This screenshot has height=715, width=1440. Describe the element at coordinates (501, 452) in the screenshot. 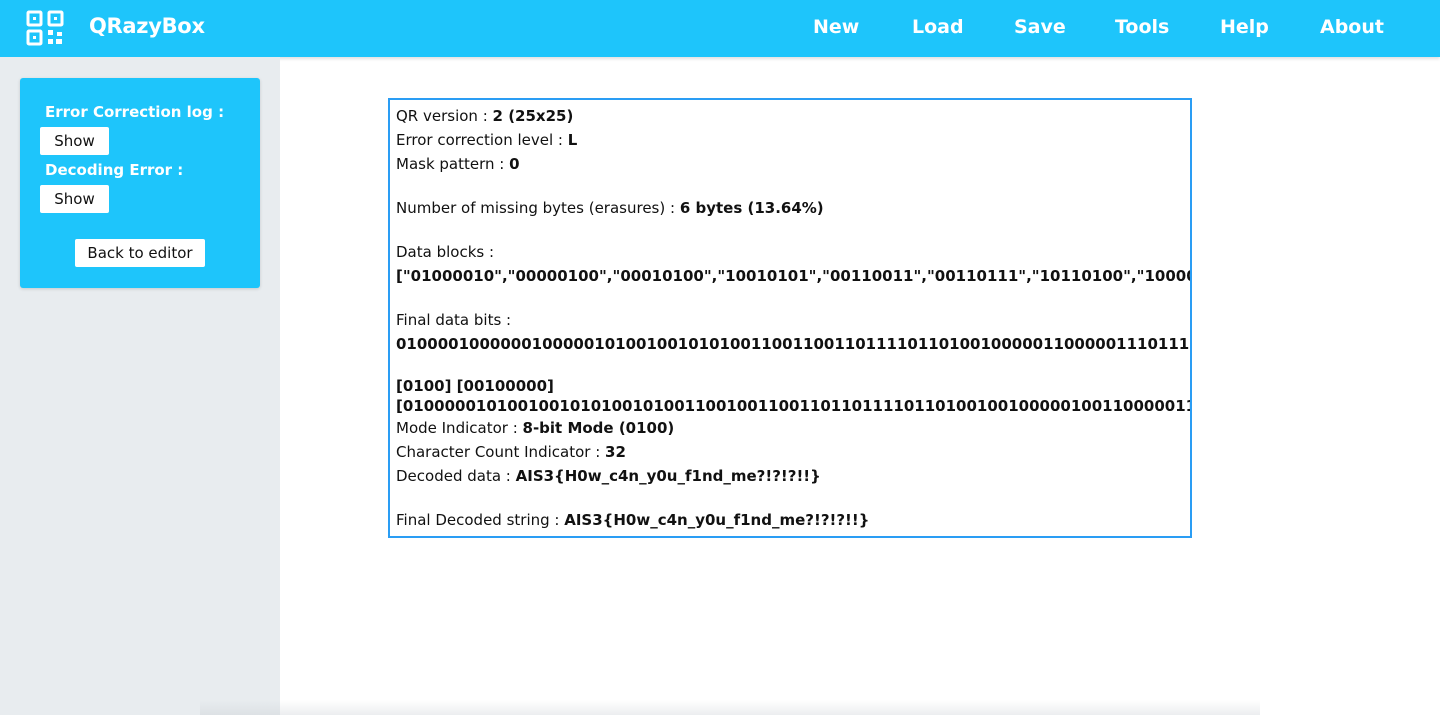

I see `count-label: Character Count Indicator :` at that location.